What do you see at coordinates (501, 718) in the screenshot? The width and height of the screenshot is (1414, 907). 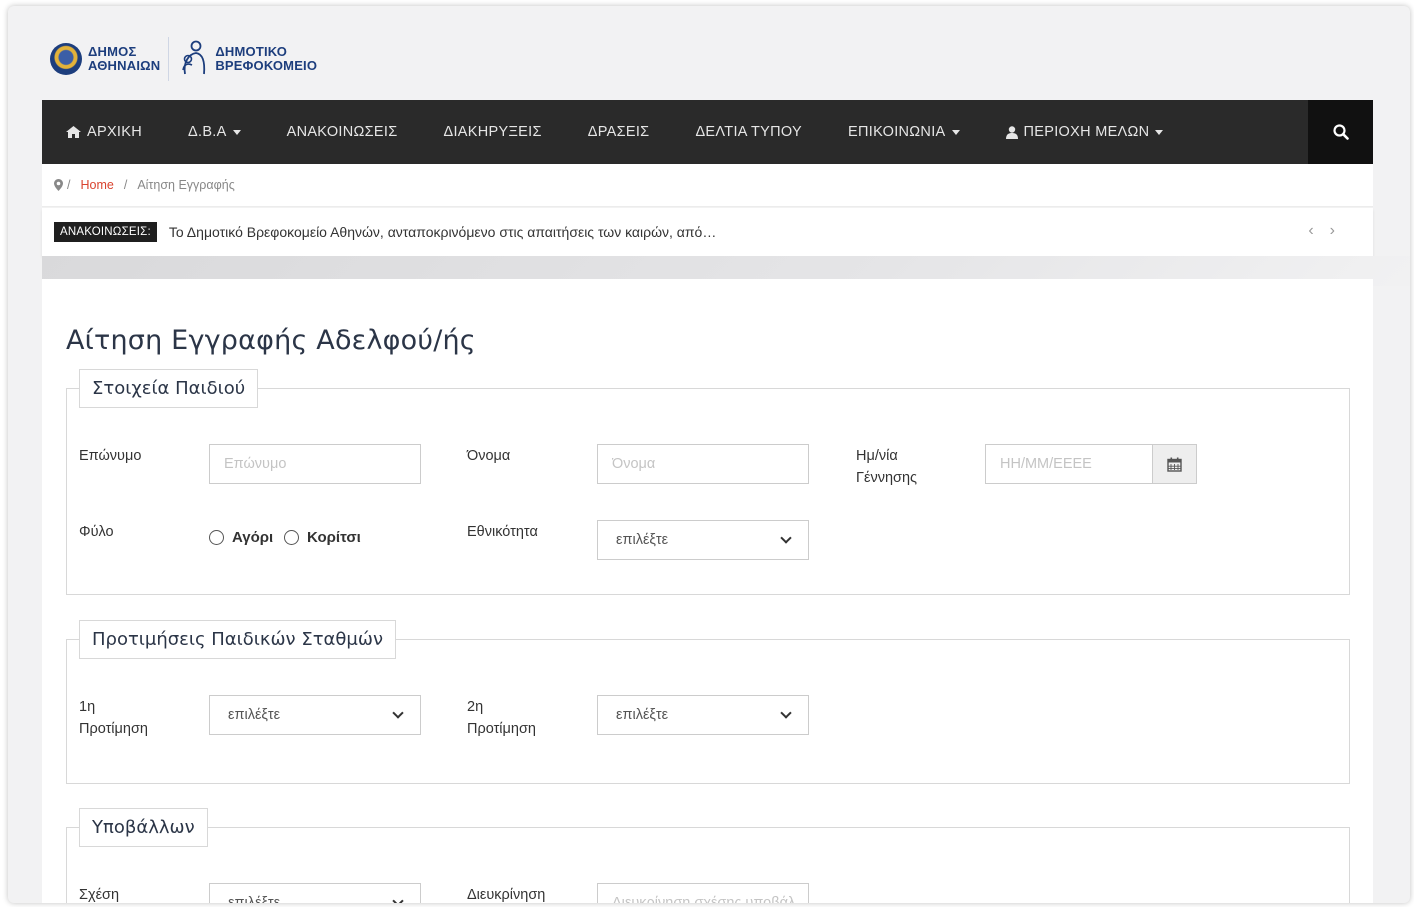 I see `second-preference-label: 2η Προτίμηση` at bounding box center [501, 718].